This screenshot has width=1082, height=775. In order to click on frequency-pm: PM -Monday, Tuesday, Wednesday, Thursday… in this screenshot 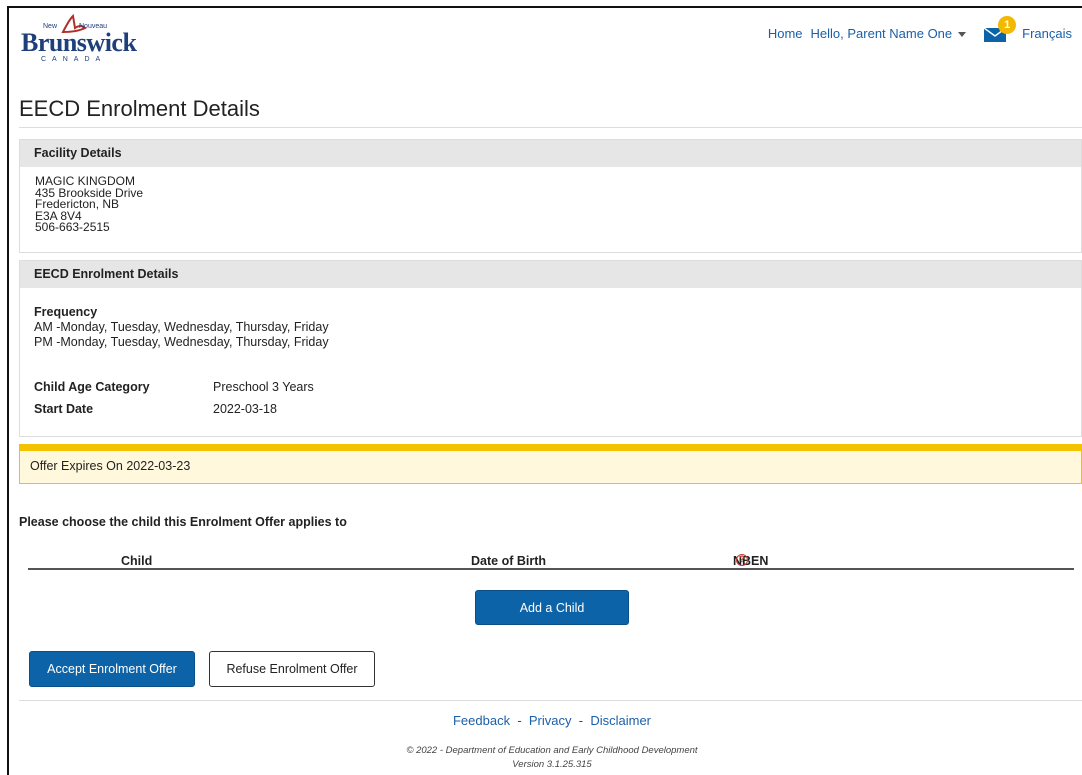, I will do `click(181, 342)`.